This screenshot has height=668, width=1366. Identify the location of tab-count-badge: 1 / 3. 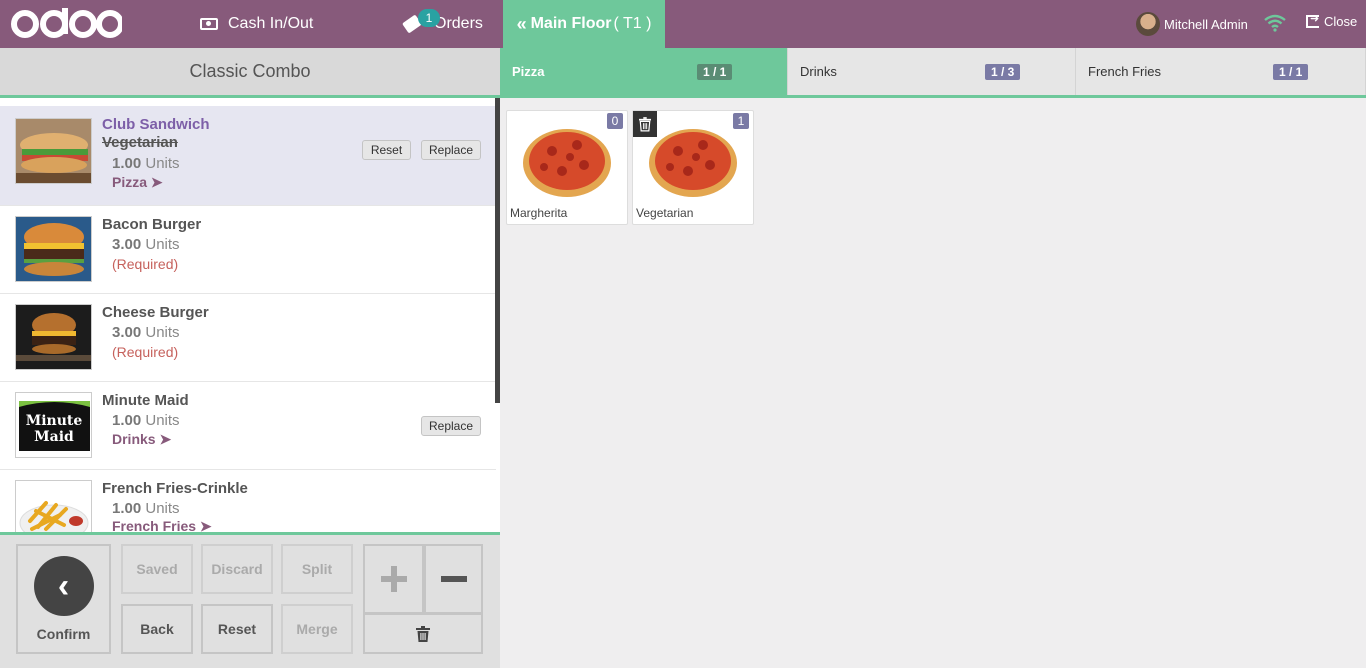
(1003, 72).